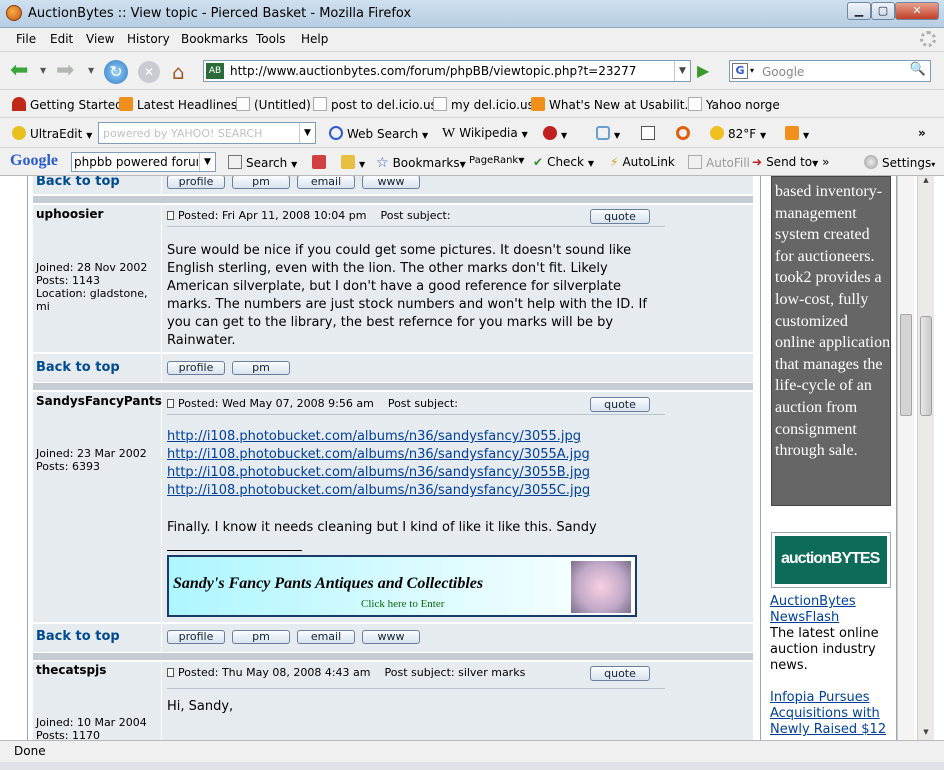  Describe the element at coordinates (43, 70) in the screenshot. I see `back-history-dropdown-icon: ▼` at that location.